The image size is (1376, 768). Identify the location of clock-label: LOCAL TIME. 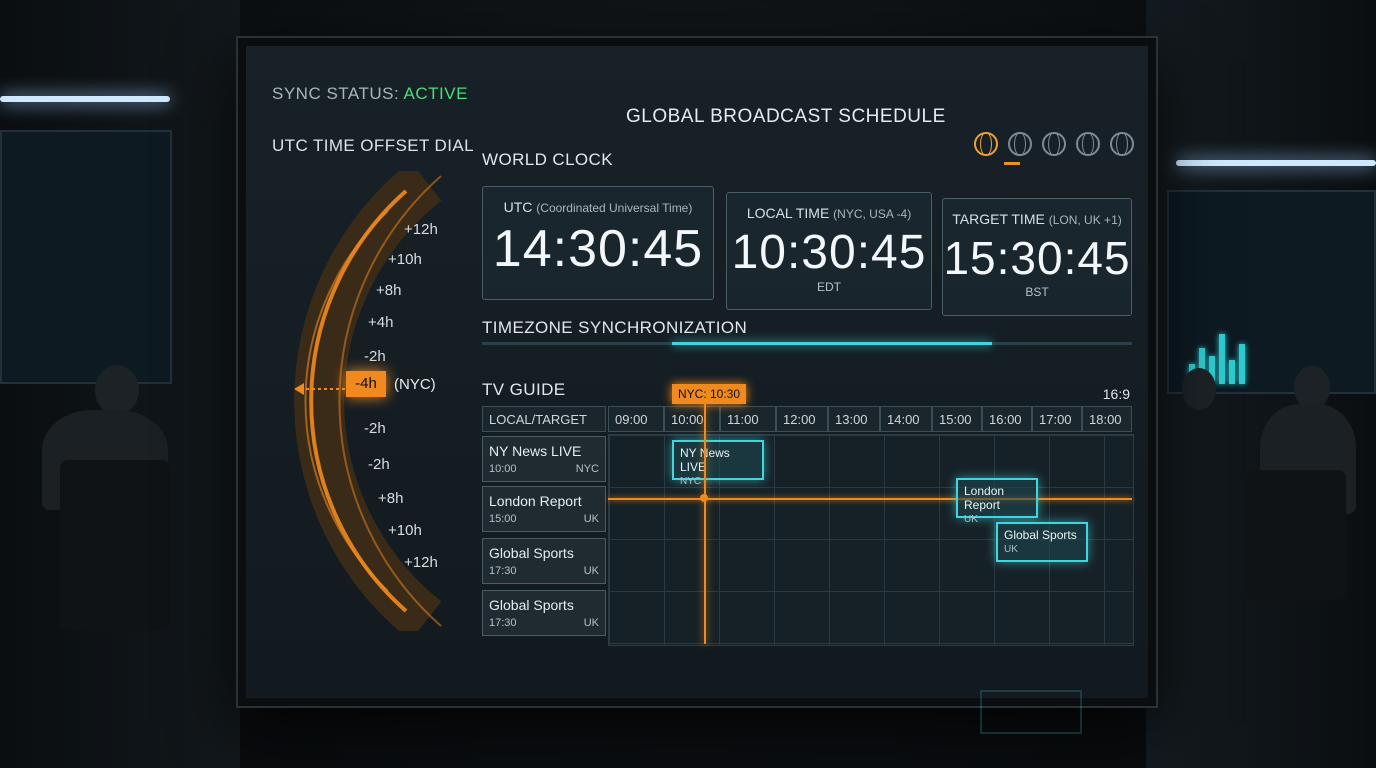
(788, 213).